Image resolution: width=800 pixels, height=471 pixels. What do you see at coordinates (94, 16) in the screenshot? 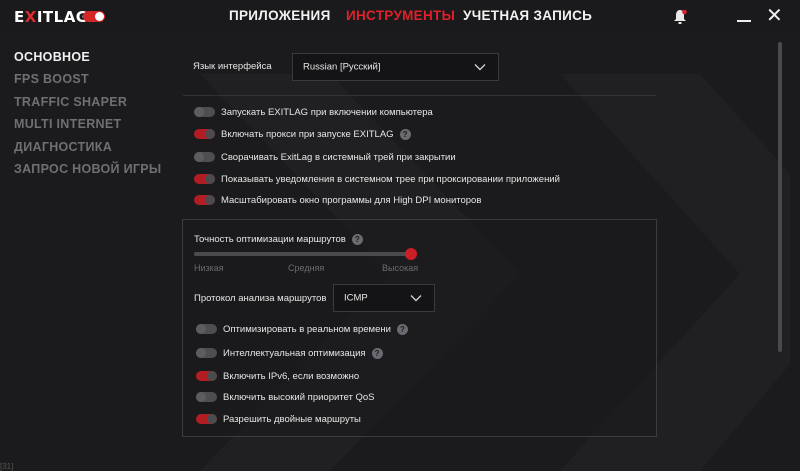
I see `master-toggle` at bounding box center [94, 16].